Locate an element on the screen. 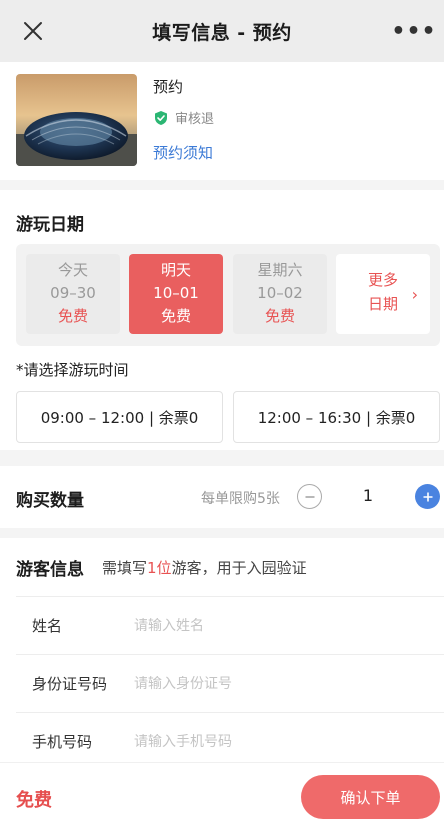  section-title-date: 游玩日期 is located at coordinates (50, 225).